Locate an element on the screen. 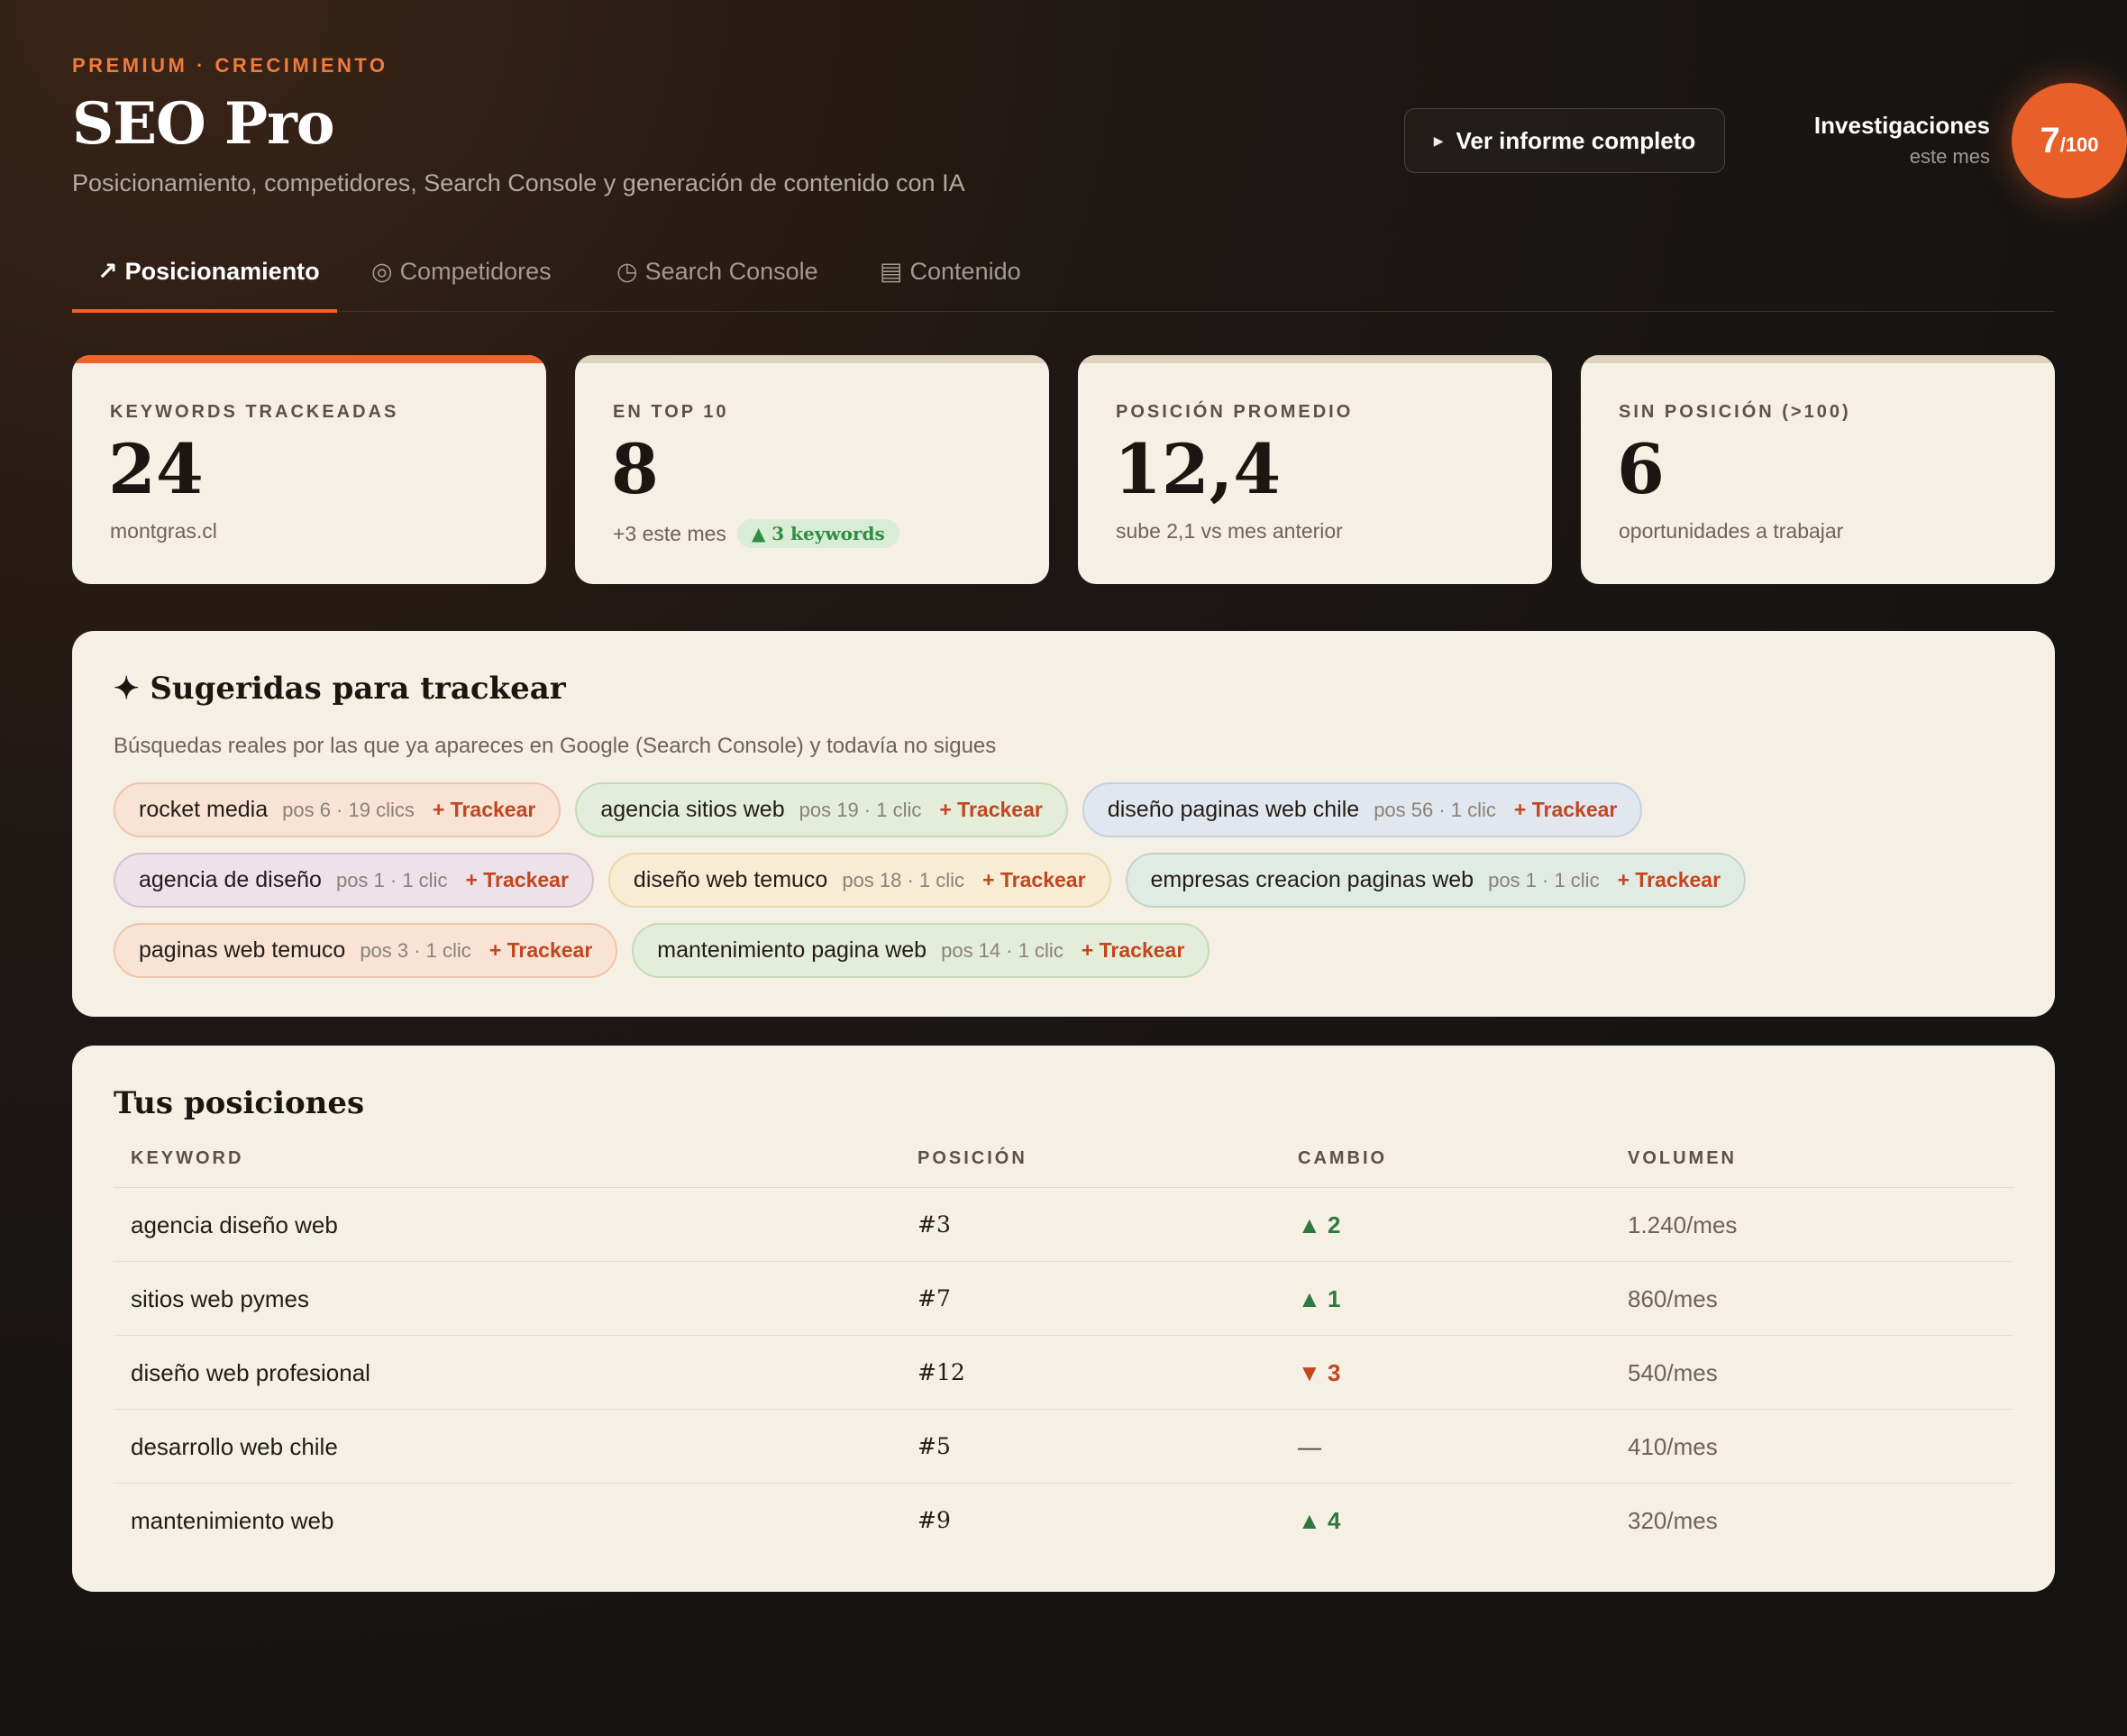 The image size is (2127, 1736). positions-title: Tus posiciones is located at coordinates (239, 1103).